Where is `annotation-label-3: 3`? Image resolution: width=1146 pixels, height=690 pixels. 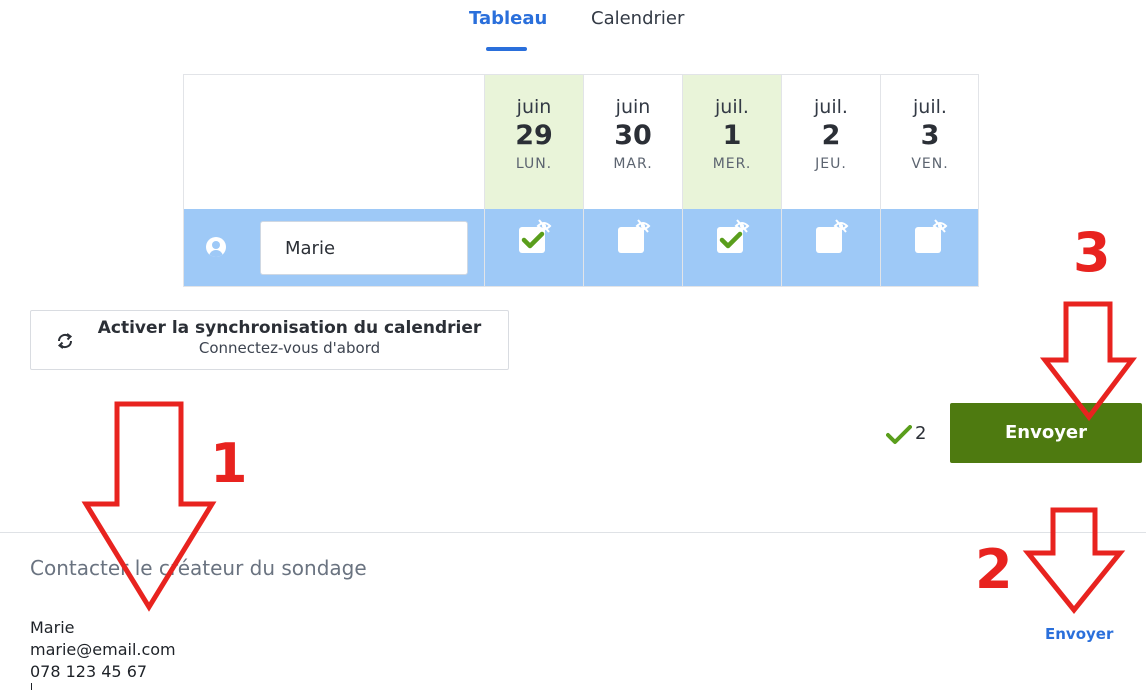
annotation-label-3: 3 is located at coordinates (1092, 252).